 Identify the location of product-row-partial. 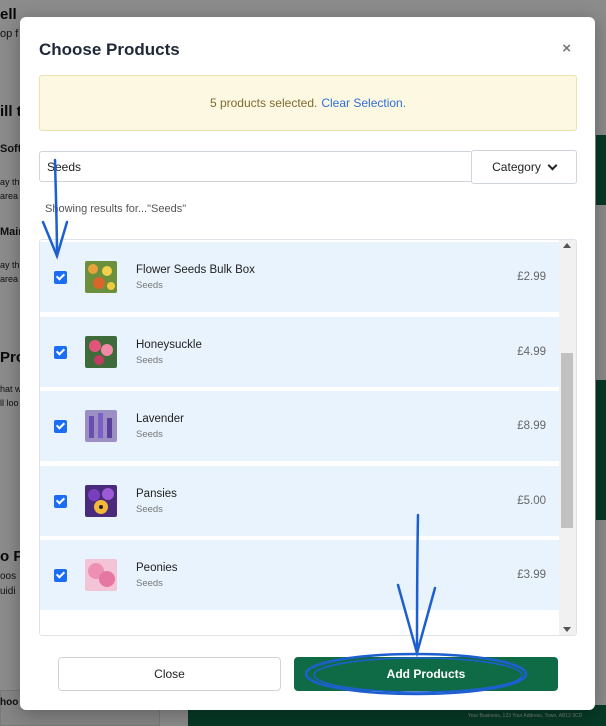
(299, 625).